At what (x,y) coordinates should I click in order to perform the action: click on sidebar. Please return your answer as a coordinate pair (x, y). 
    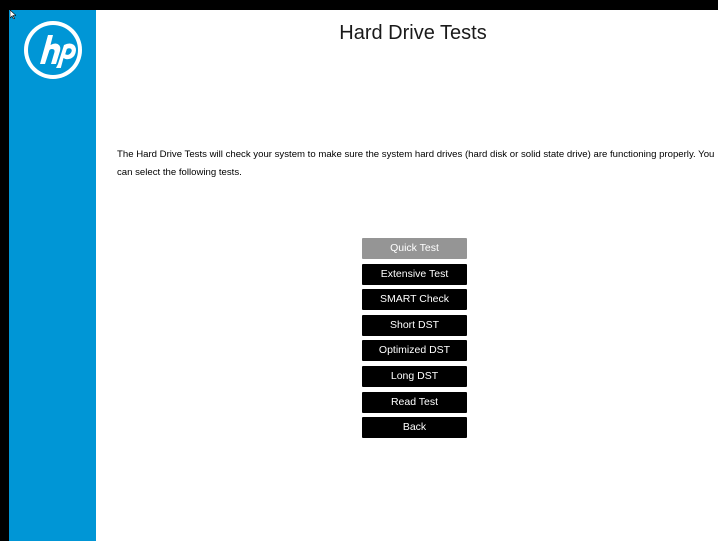
    Looking at the image, I should click on (52, 275).